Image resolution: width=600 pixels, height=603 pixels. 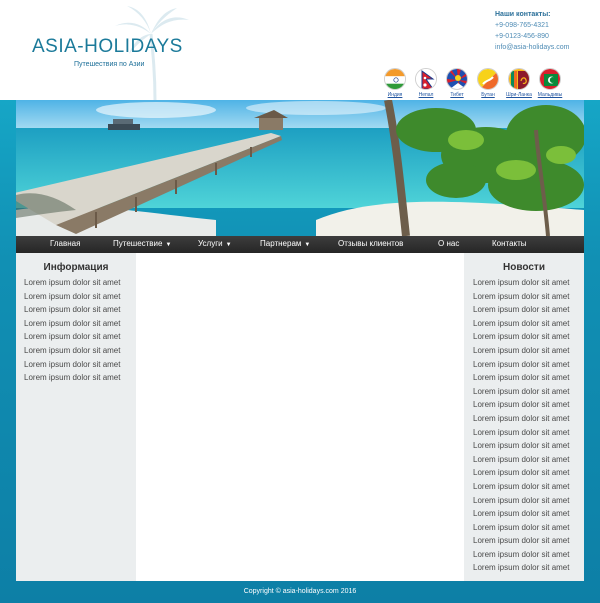 I want to click on bhutan-flag-icon, so click(x=488, y=79).